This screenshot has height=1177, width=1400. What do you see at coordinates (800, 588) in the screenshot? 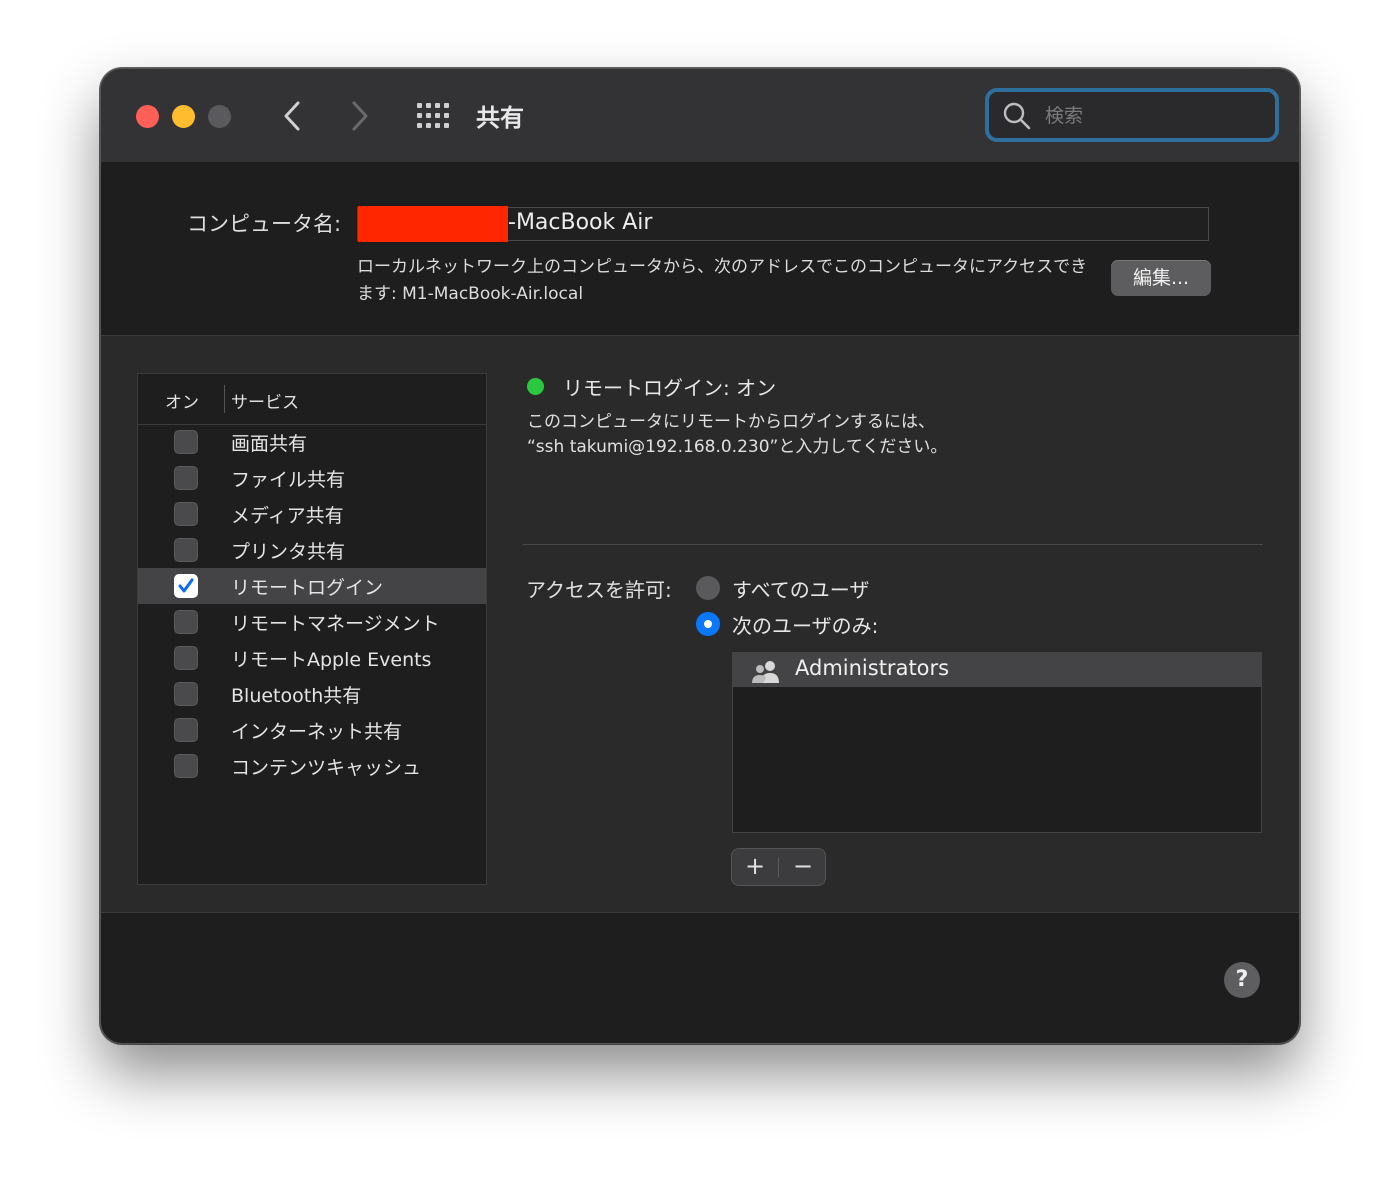
I see `radio-all-users-label: すべてのユーザ` at bounding box center [800, 588].